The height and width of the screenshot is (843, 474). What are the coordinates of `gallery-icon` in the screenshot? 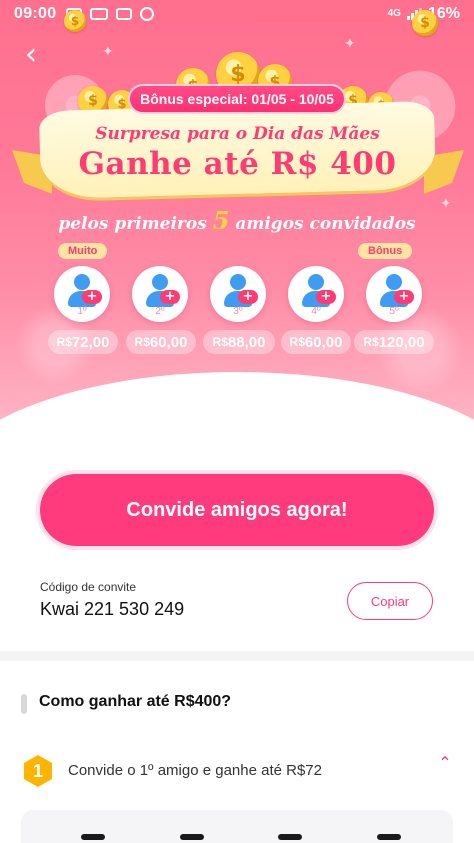 It's located at (124, 14).